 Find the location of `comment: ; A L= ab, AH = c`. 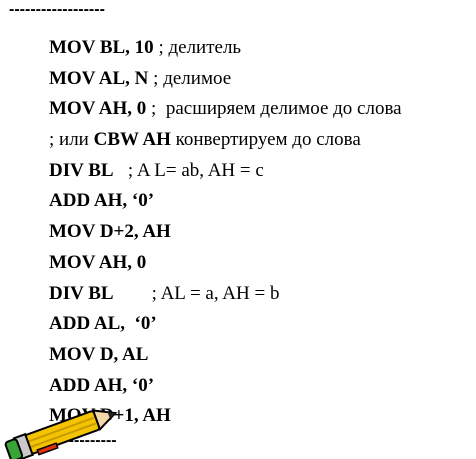

comment: ; A L= ab, AH = c is located at coordinates (188, 170).